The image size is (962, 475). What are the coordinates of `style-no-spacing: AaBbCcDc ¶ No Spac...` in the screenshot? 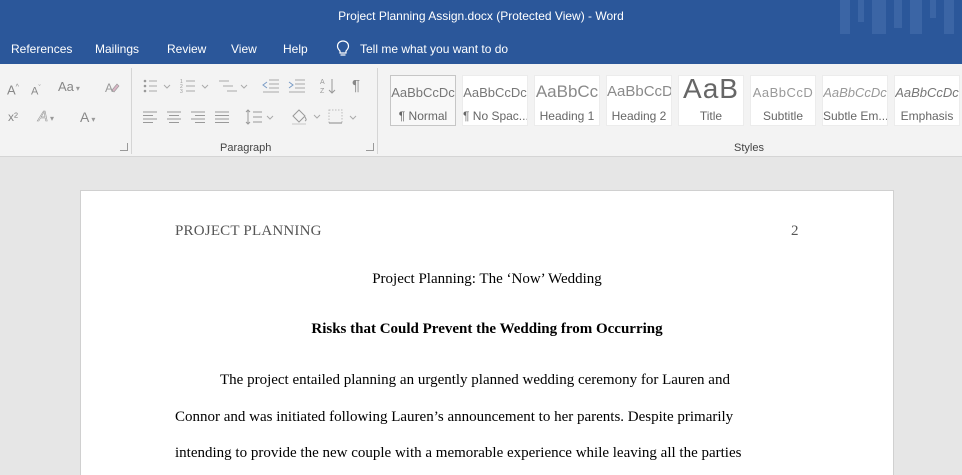 It's located at (495, 100).